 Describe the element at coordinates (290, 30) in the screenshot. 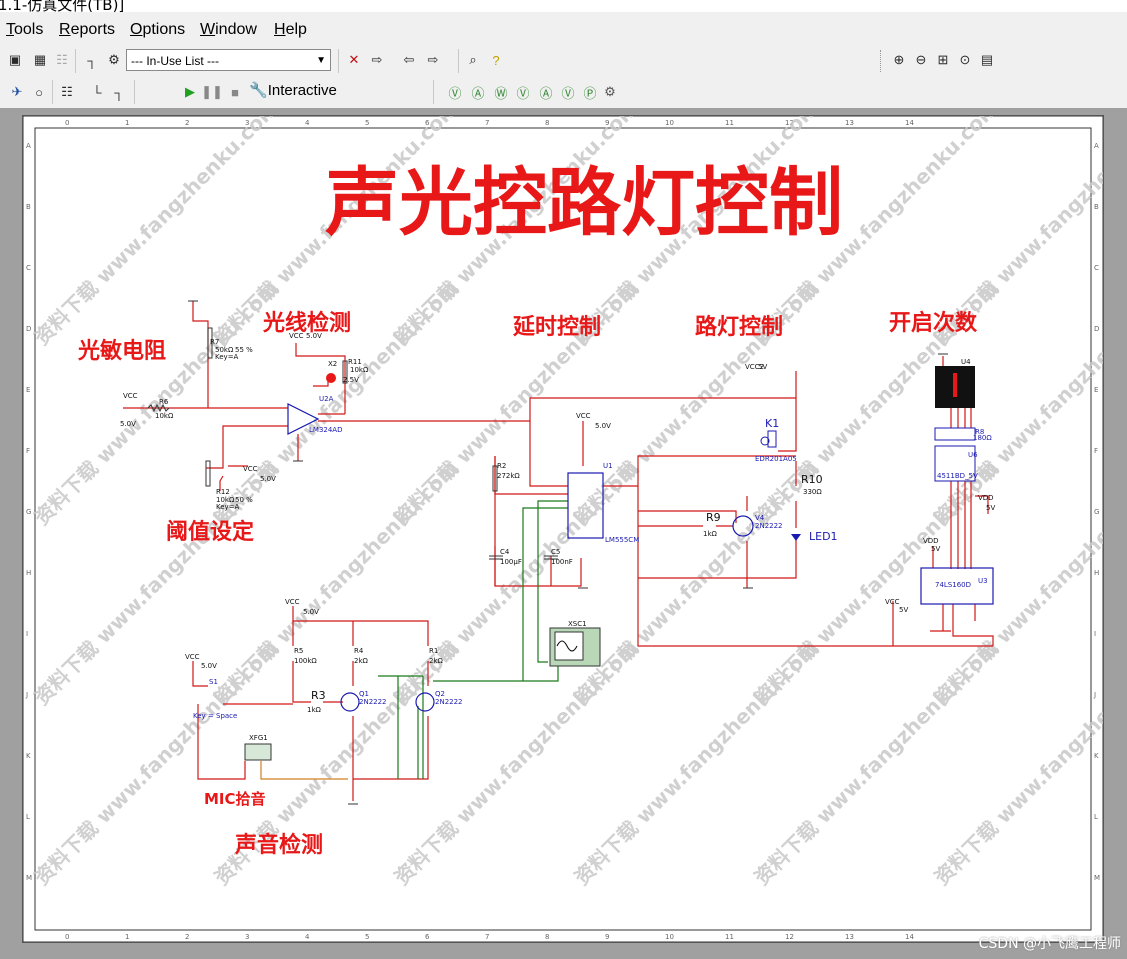

I see `menu-help: Help` at that location.